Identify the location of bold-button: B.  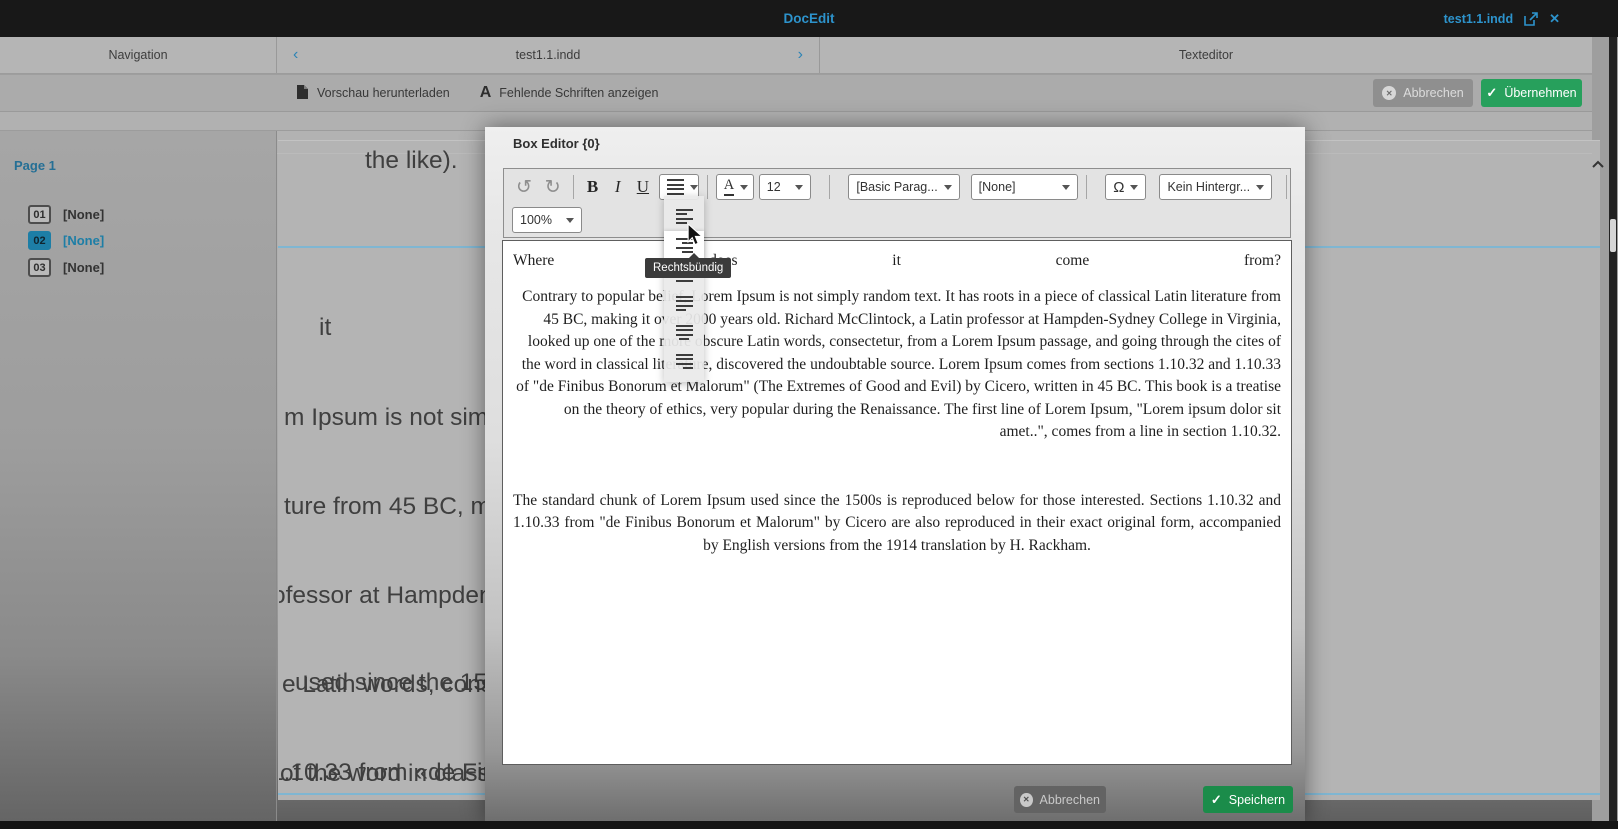
(593, 187).